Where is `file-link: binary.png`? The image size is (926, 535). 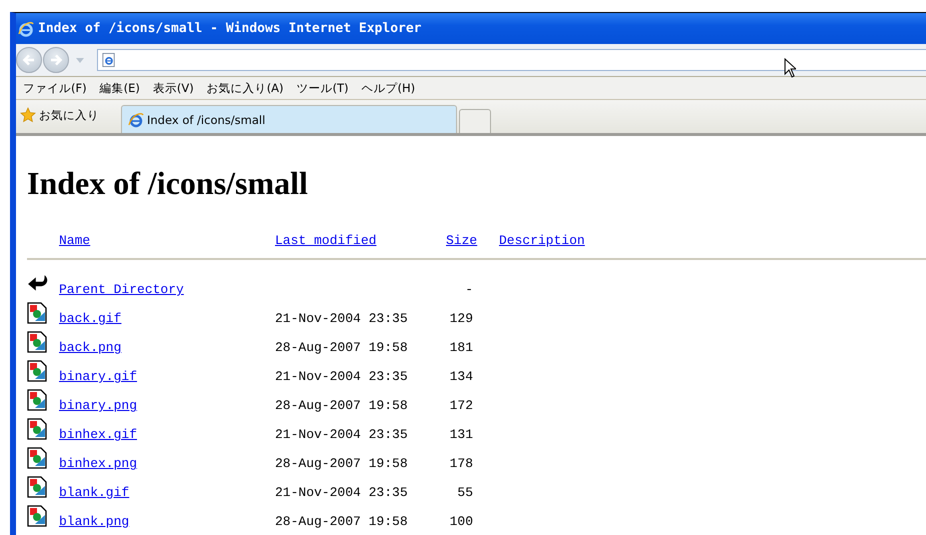 file-link: binary.png is located at coordinates (167, 408).